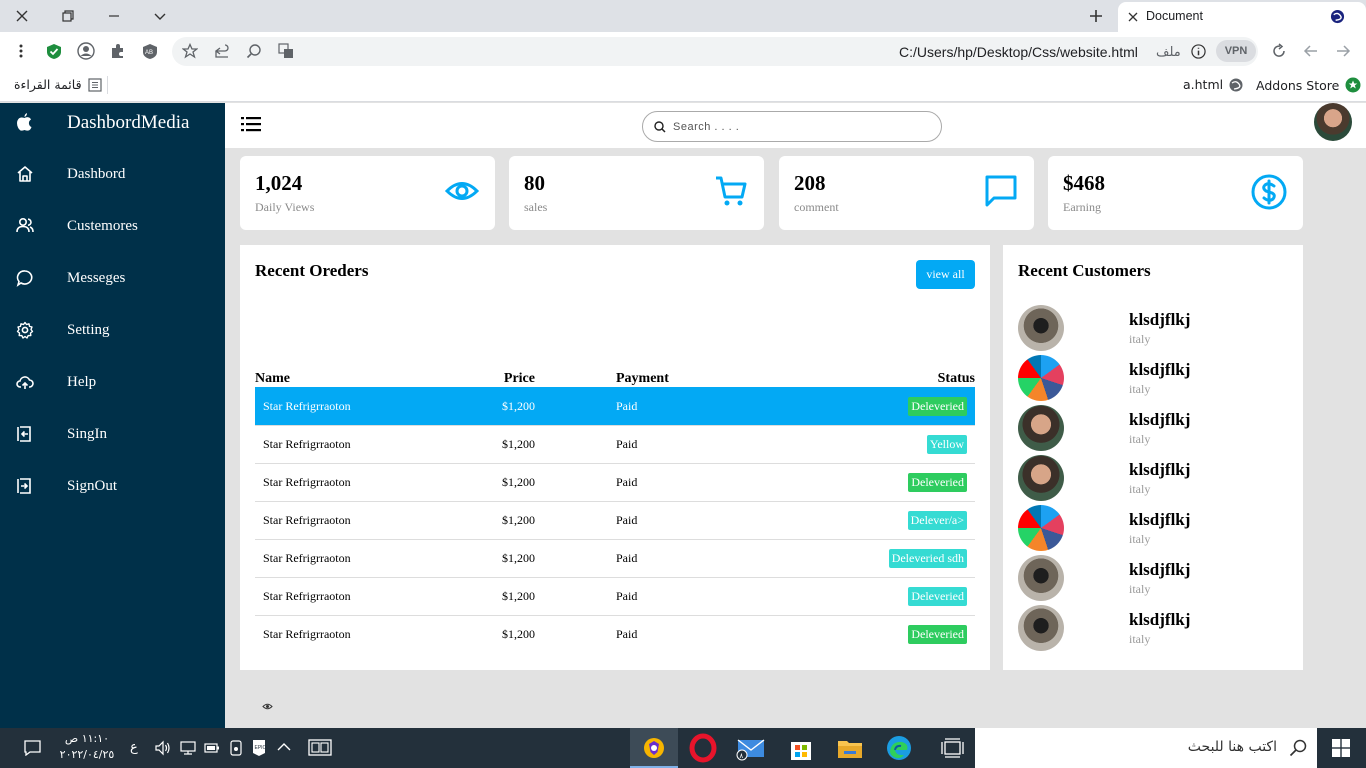 The image size is (1366, 768). What do you see at coordinates (1133, 17) in the screenshot?
I see `close-tab-icon` at bounding box center [1133, 17].